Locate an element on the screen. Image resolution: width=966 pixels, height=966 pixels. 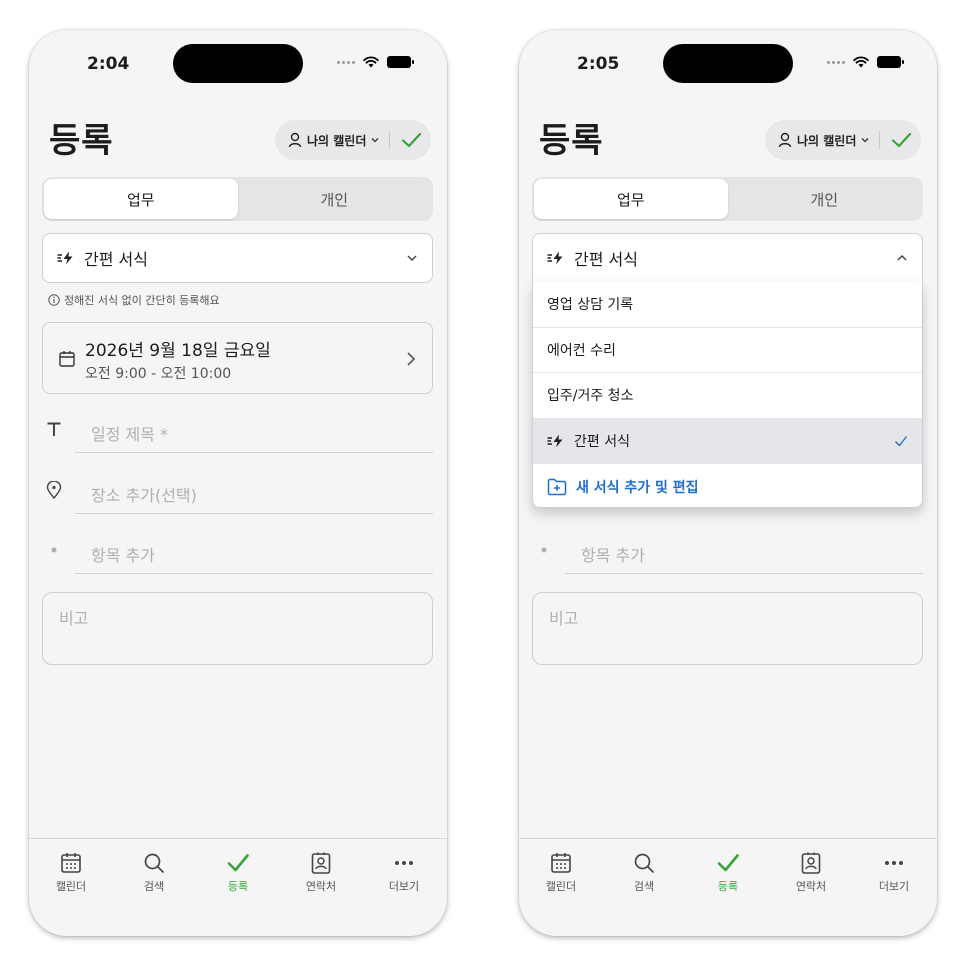
selected-check-icon is located at coordinates (901, 441).